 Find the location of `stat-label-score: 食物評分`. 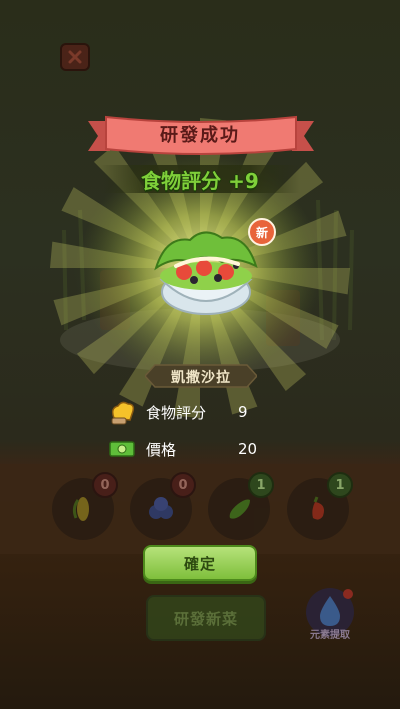

stat-label-score: 食物評分 is located at coordinates (176, 412).